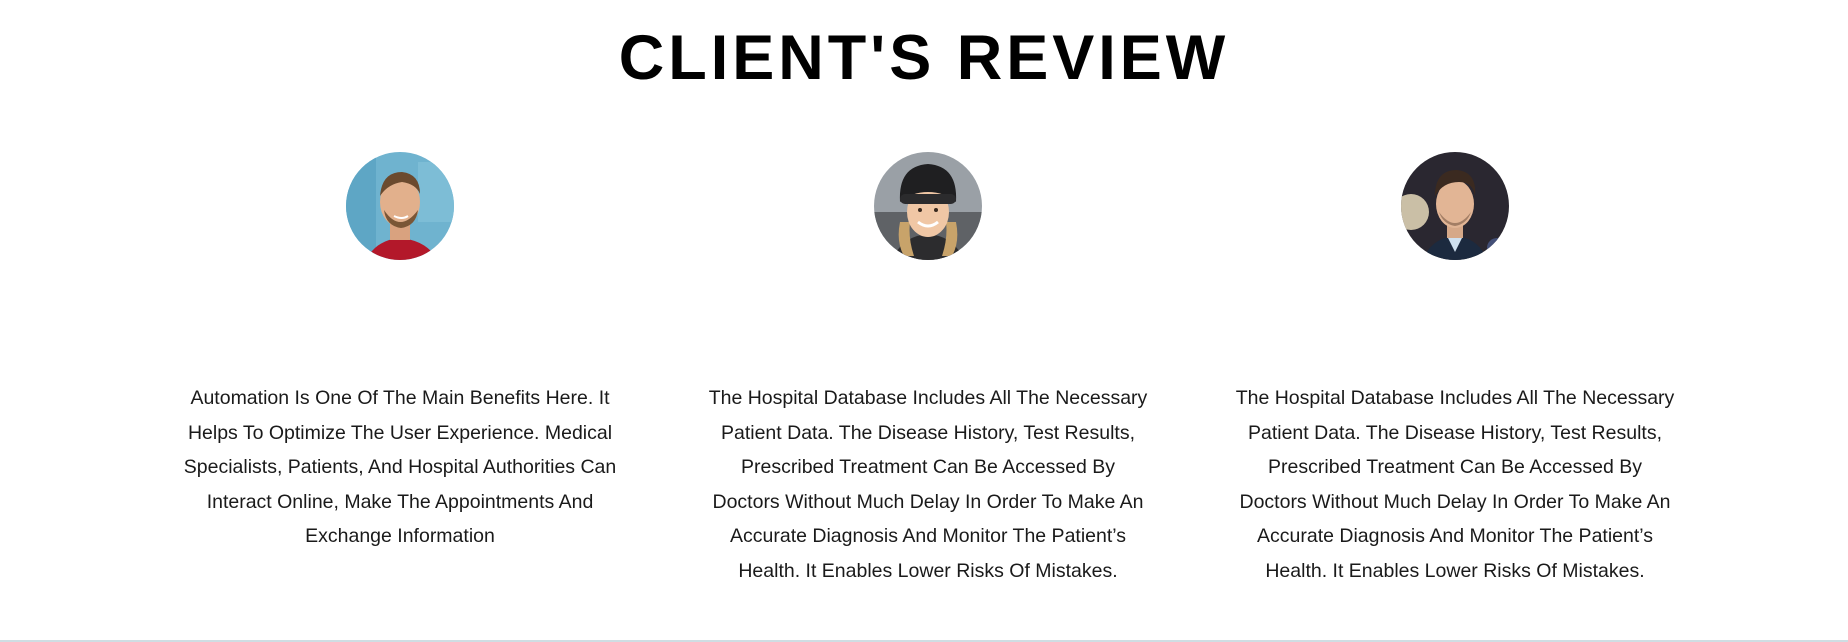 The width and height of the screenshot is (1848, 642). I want to click on bearded-man-photo-icon, so click(400, 206).